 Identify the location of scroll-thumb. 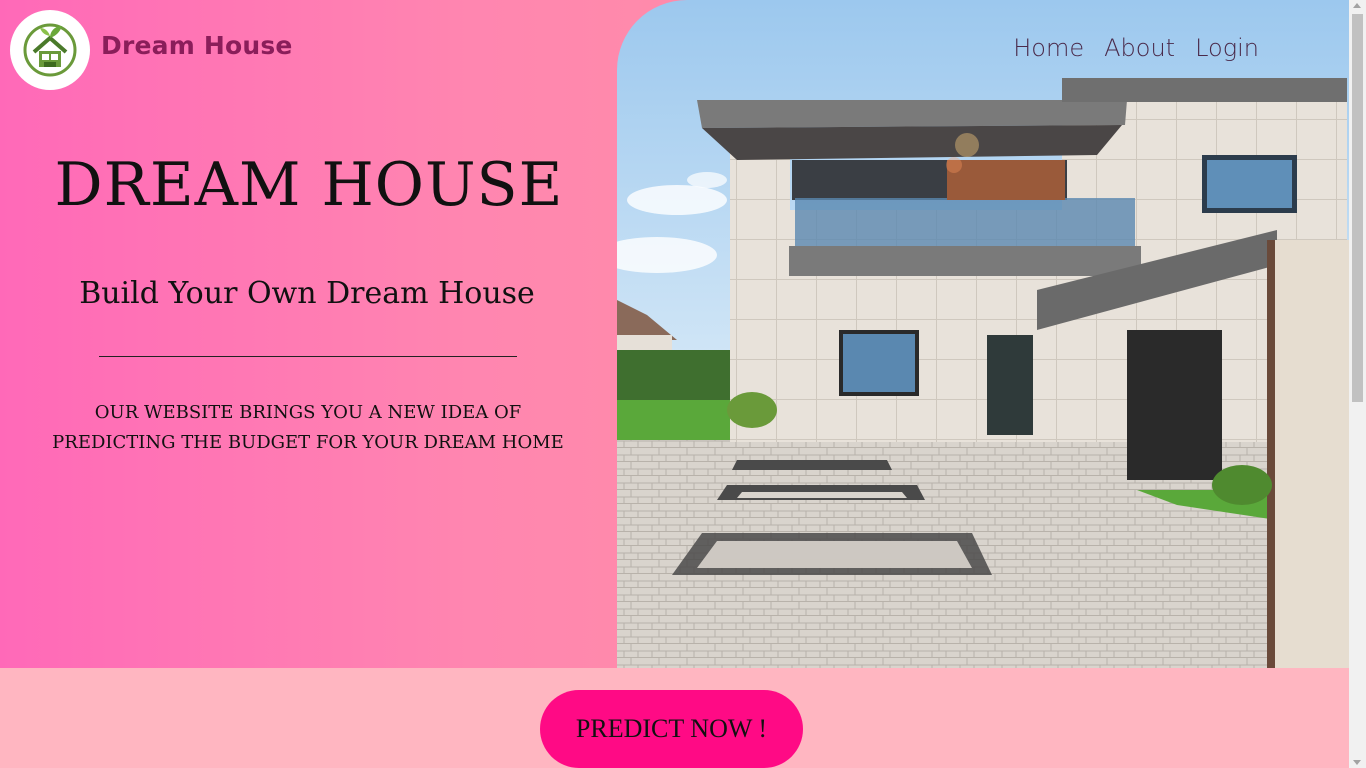
(1357, 208).